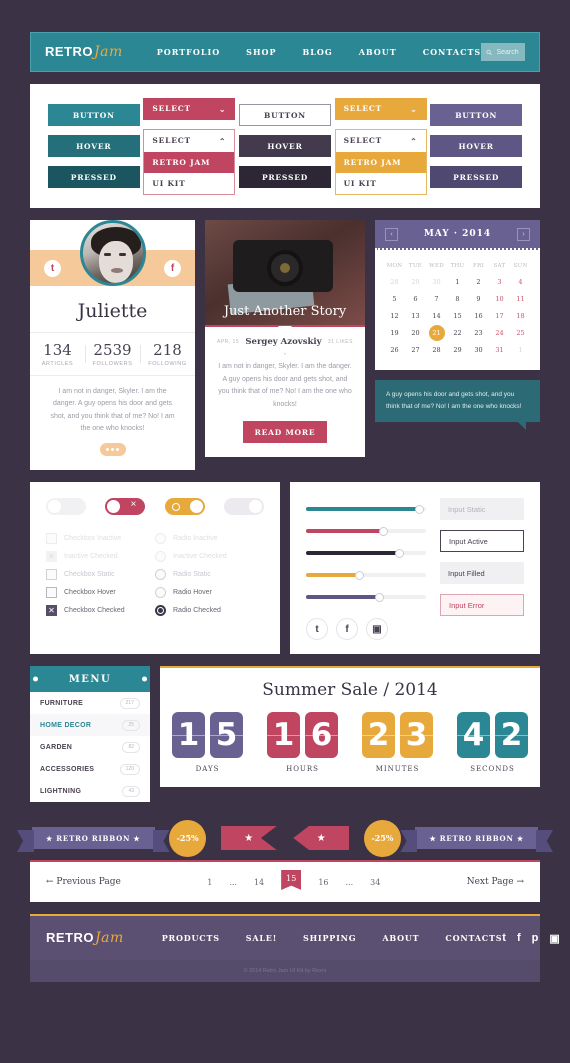 The image size is (570, 1063). I want to click on calendar-day: 27, so click(415, 349).